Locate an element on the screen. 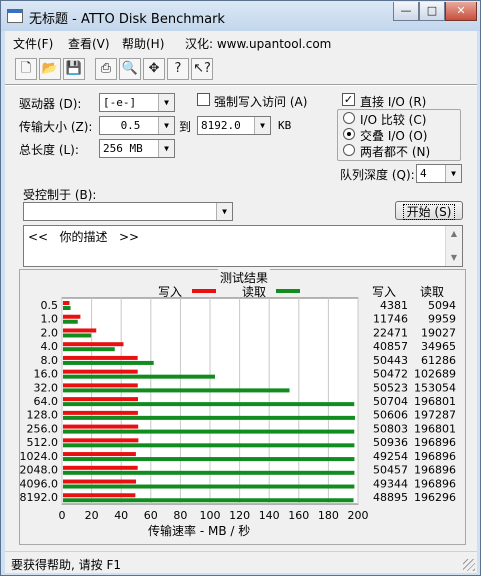 This screenshot has width=481, height=576. queue-depth-select: 4 ▼ is located at coordinates (439, 173).